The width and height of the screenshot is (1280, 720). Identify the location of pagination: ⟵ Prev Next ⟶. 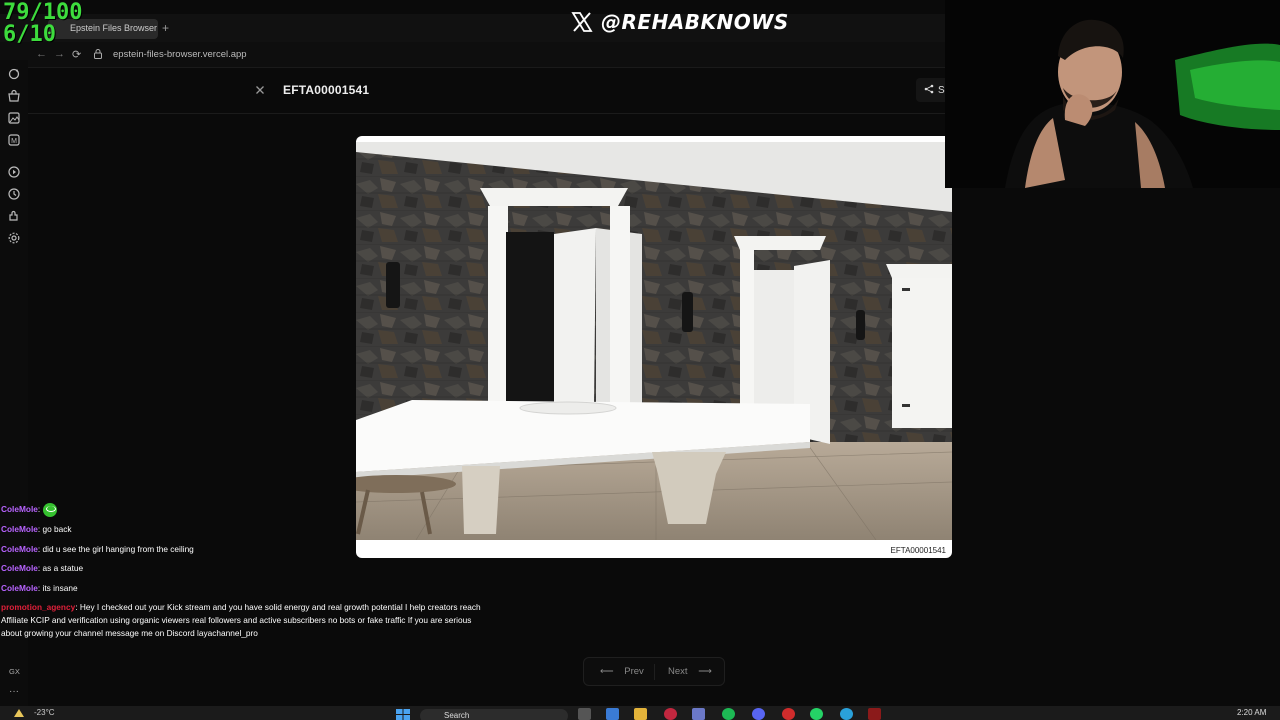
(654, 671).